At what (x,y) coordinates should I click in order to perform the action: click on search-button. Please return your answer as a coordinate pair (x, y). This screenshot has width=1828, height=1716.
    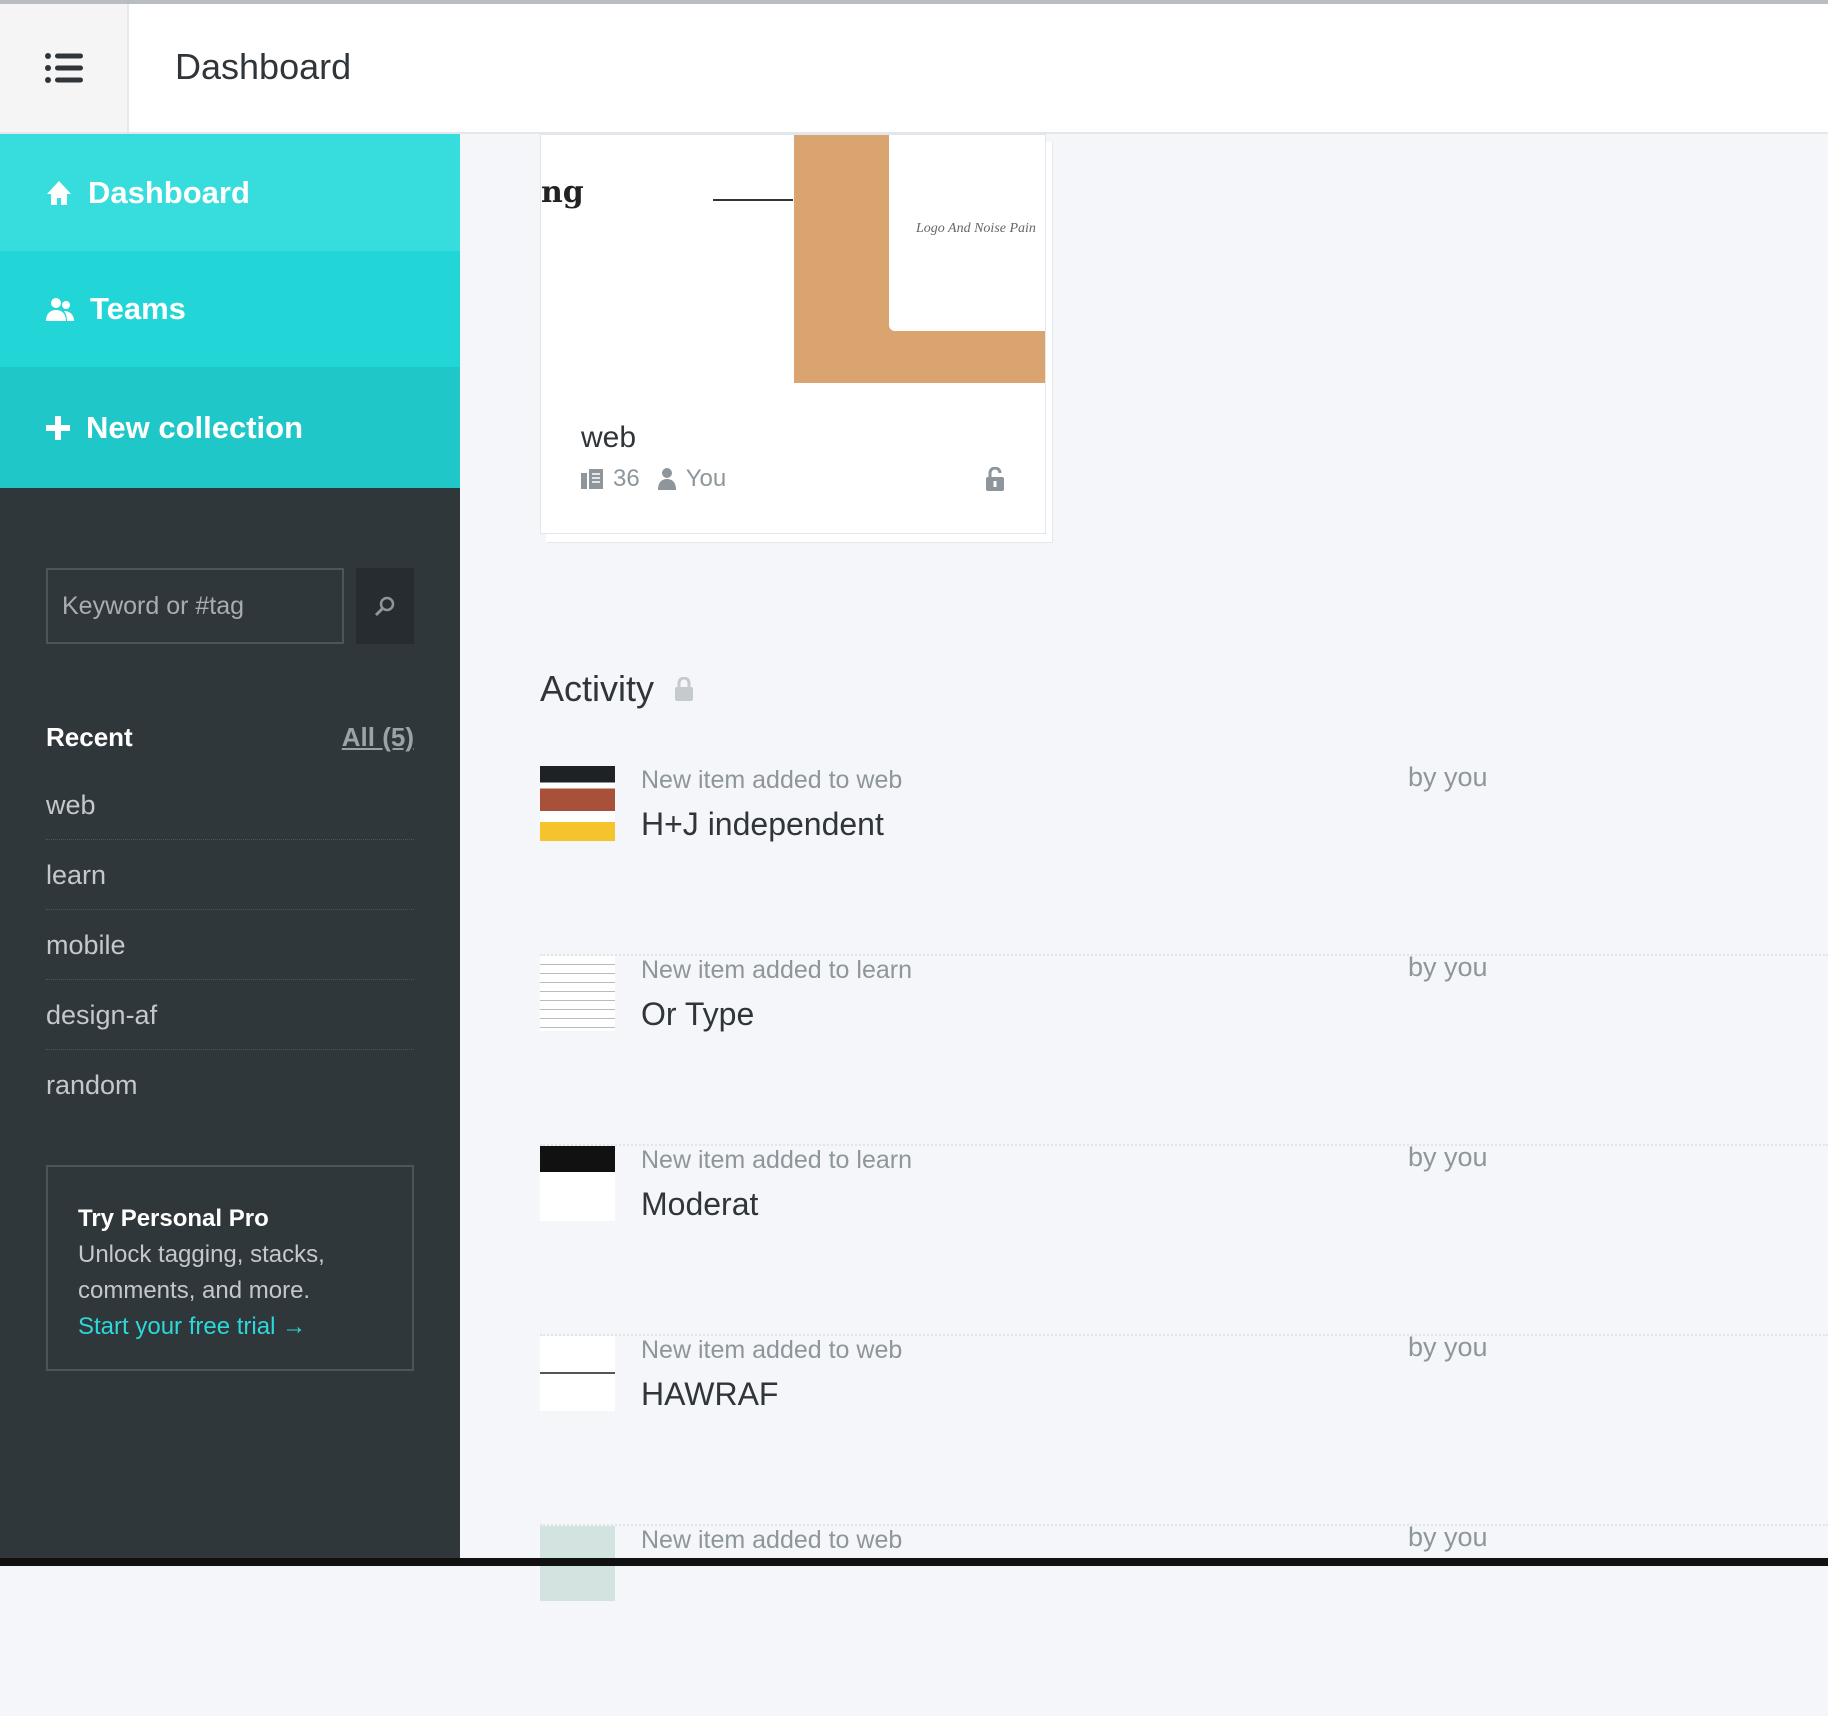
    Looking at the image, I should click on (385, 606).